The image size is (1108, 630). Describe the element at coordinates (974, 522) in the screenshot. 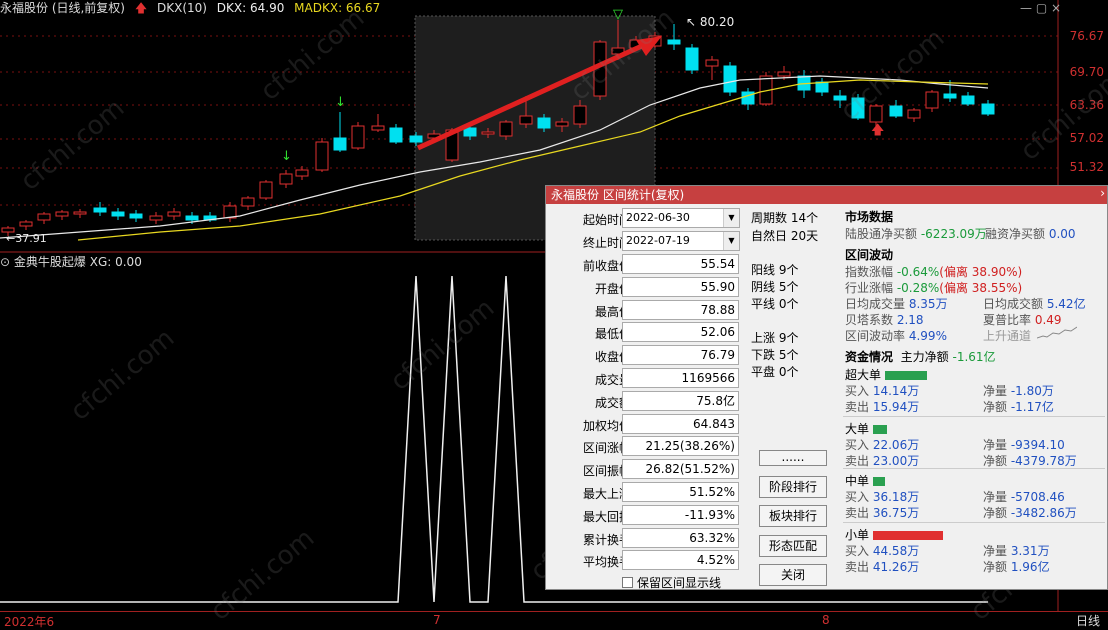

I see `divider` at that location.